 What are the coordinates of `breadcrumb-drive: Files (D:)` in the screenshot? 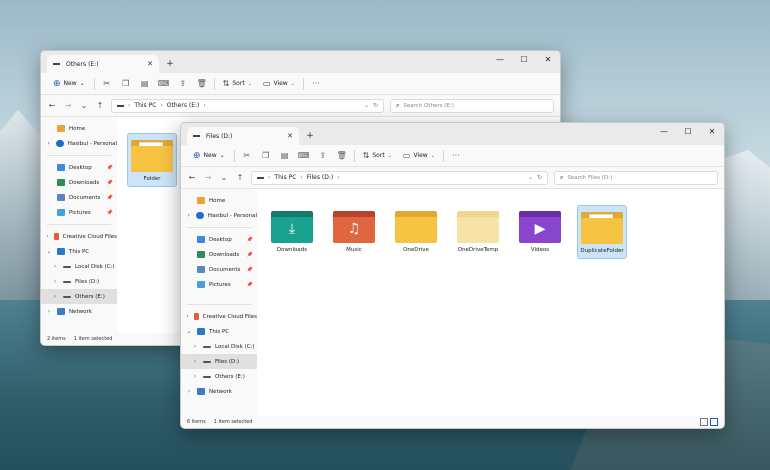 It's located at (320, 177).